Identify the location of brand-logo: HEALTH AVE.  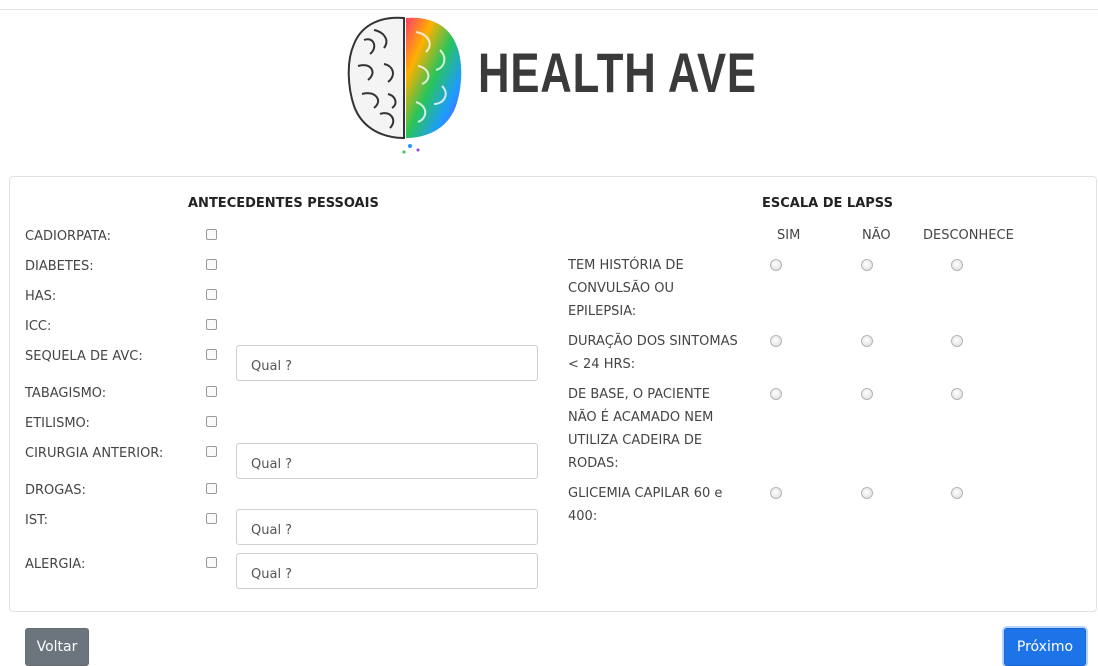
(554, 82).